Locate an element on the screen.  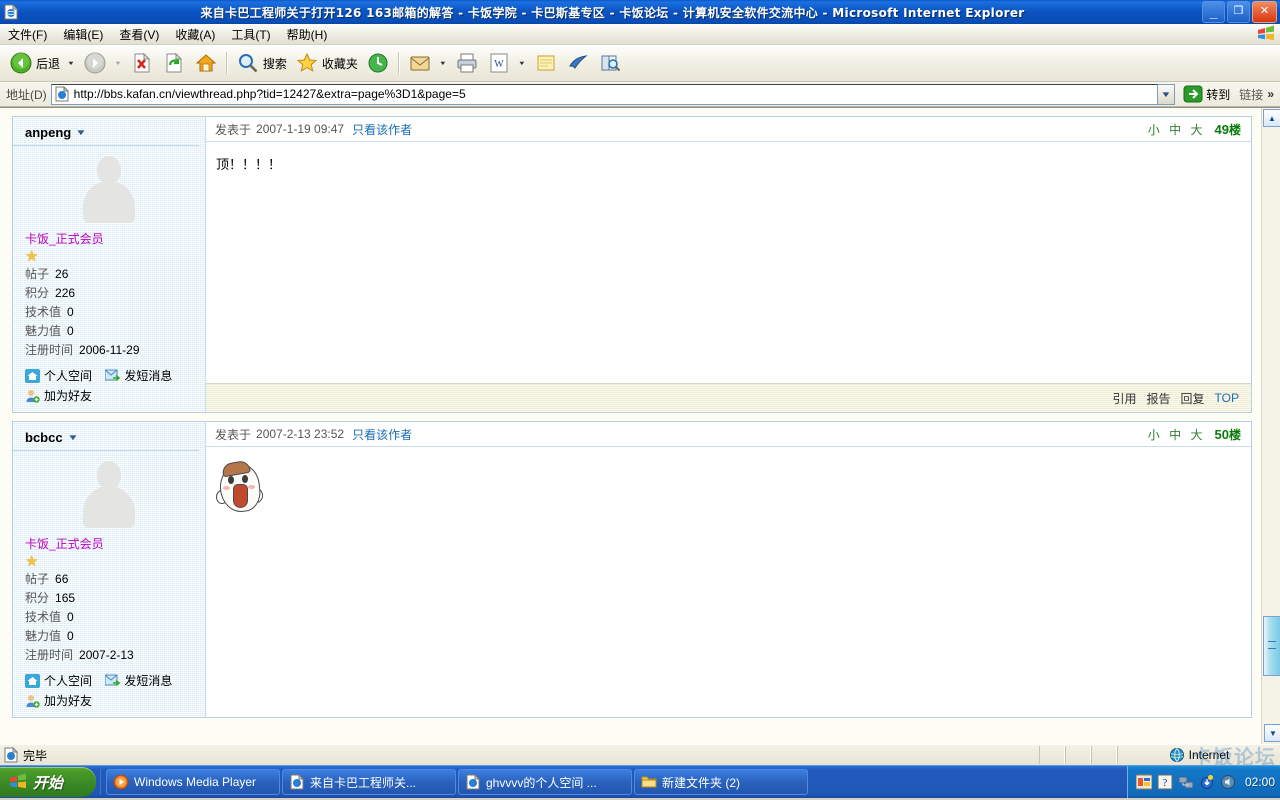
back-button: 后退 is located at coordinates (34, 63).